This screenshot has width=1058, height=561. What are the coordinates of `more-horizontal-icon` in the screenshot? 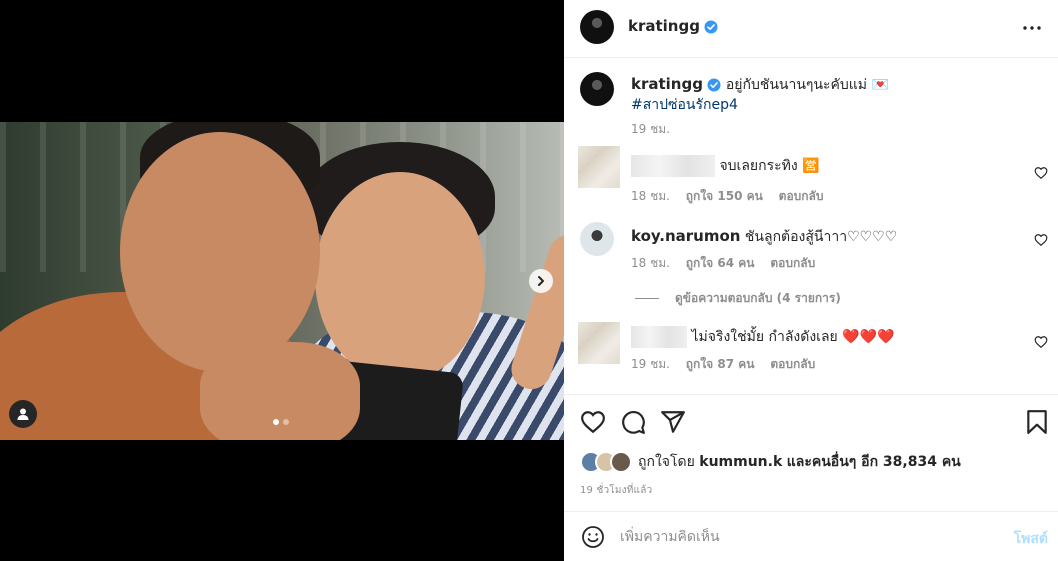 It's located at (1032, 28).